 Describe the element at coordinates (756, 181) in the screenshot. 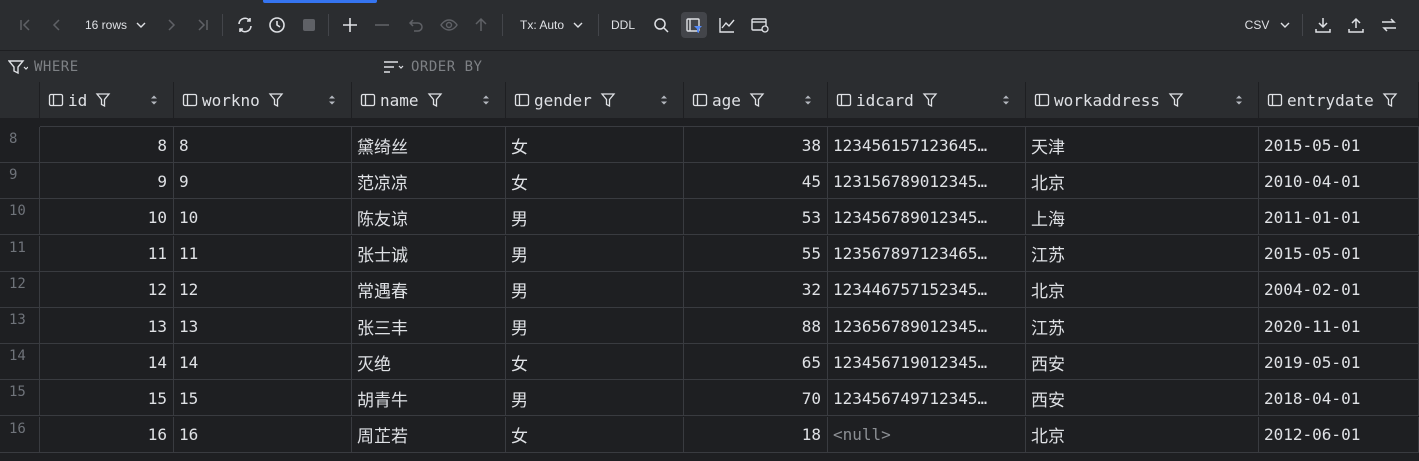

I see `cell-age: 45` at that location.